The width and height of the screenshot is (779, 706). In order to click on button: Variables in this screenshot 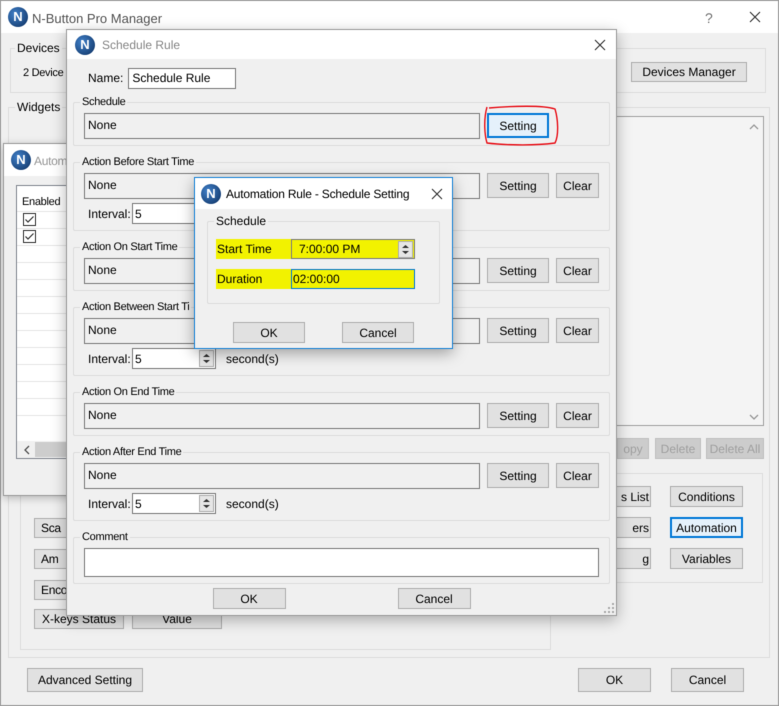, I will do `click(706, 558)`.